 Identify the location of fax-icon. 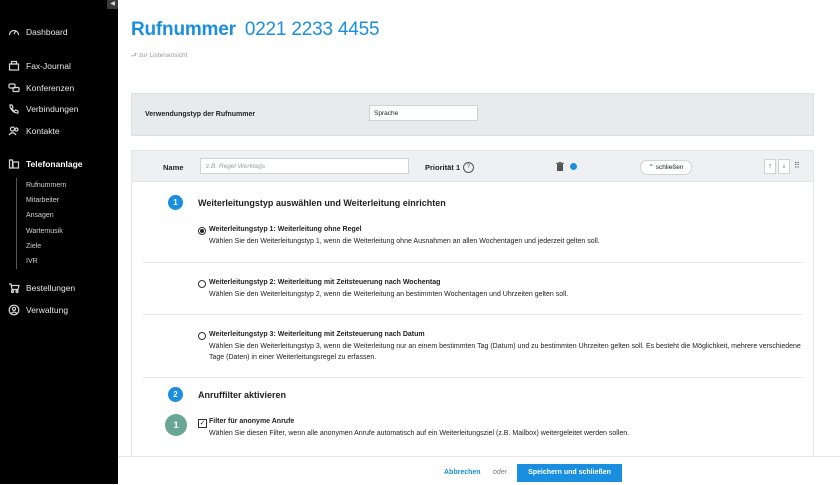
(14, 66).